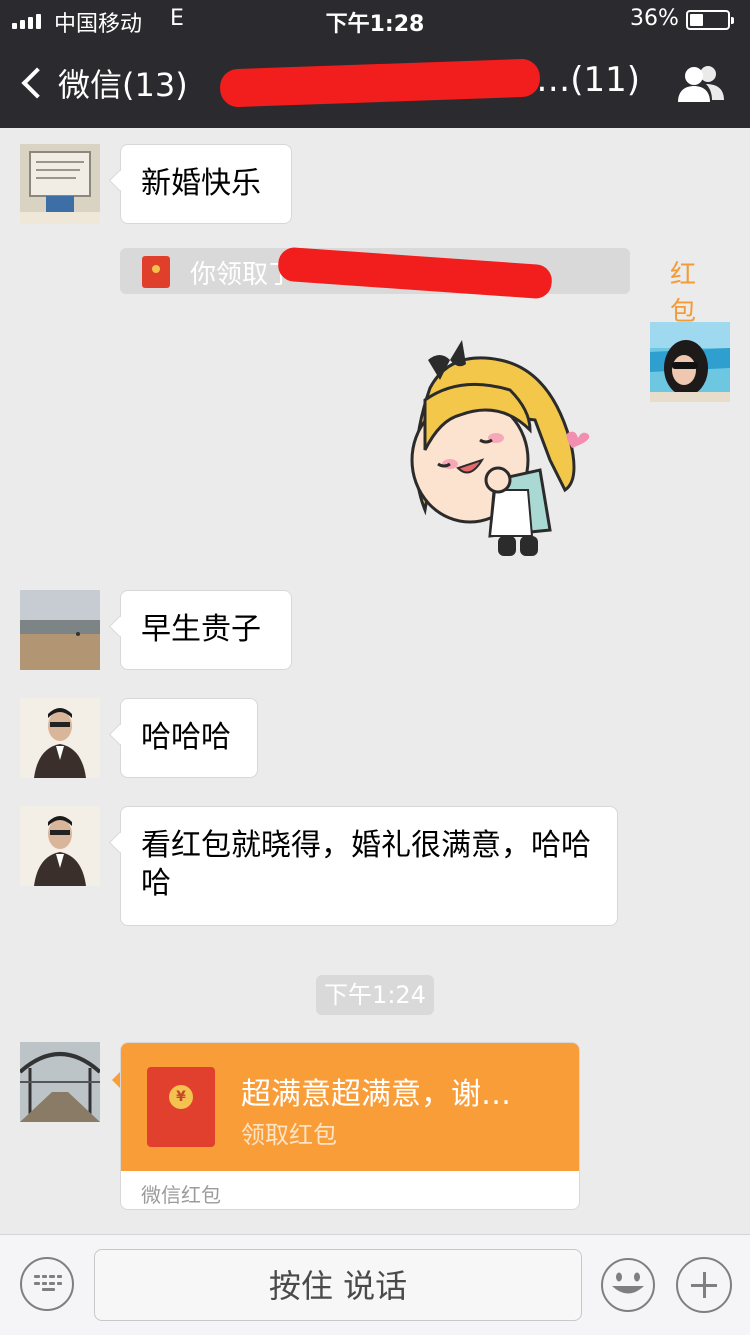 This screenshot has height=1335, width=750. I want to click on message-text: 看红包就晓得，婚礼很满意，哈哈哈, so click(366, 864).